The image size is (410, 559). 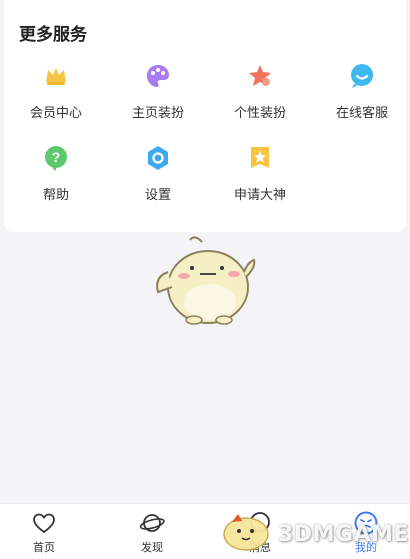 I want to click on service-label: 在线客服, so click(x=361, y=112).